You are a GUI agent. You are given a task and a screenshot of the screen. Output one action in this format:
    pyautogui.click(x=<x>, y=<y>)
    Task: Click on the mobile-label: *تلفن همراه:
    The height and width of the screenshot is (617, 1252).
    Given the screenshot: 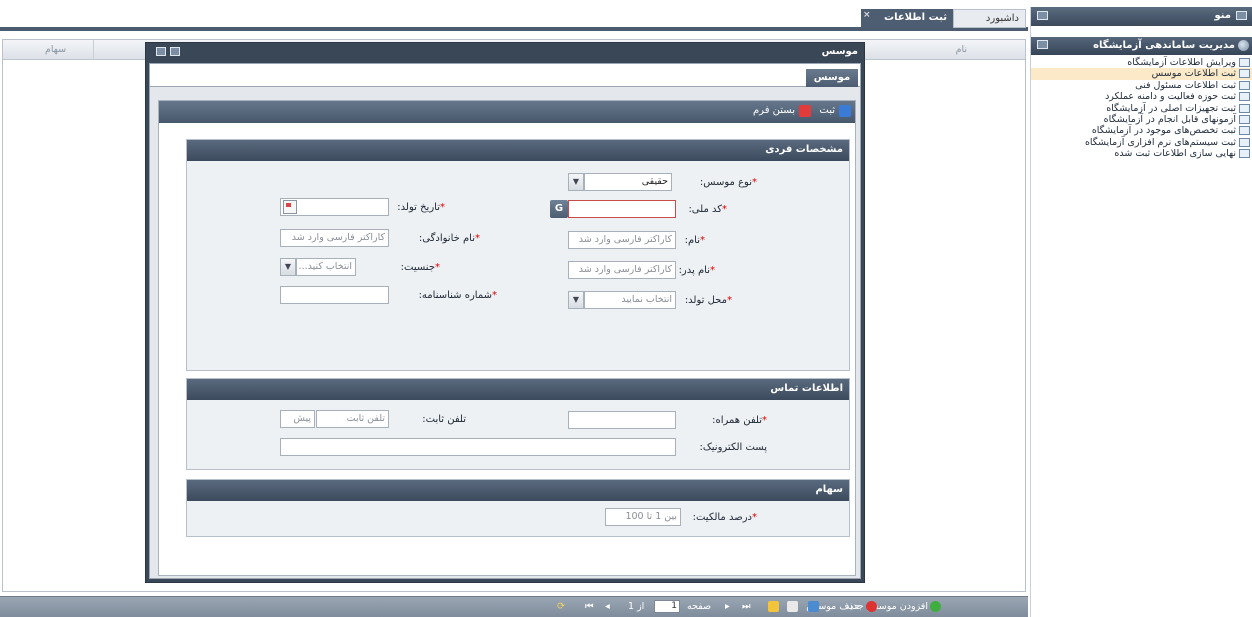 What is the action you would take?
    pyautogui.click(x=739, y=420)
    